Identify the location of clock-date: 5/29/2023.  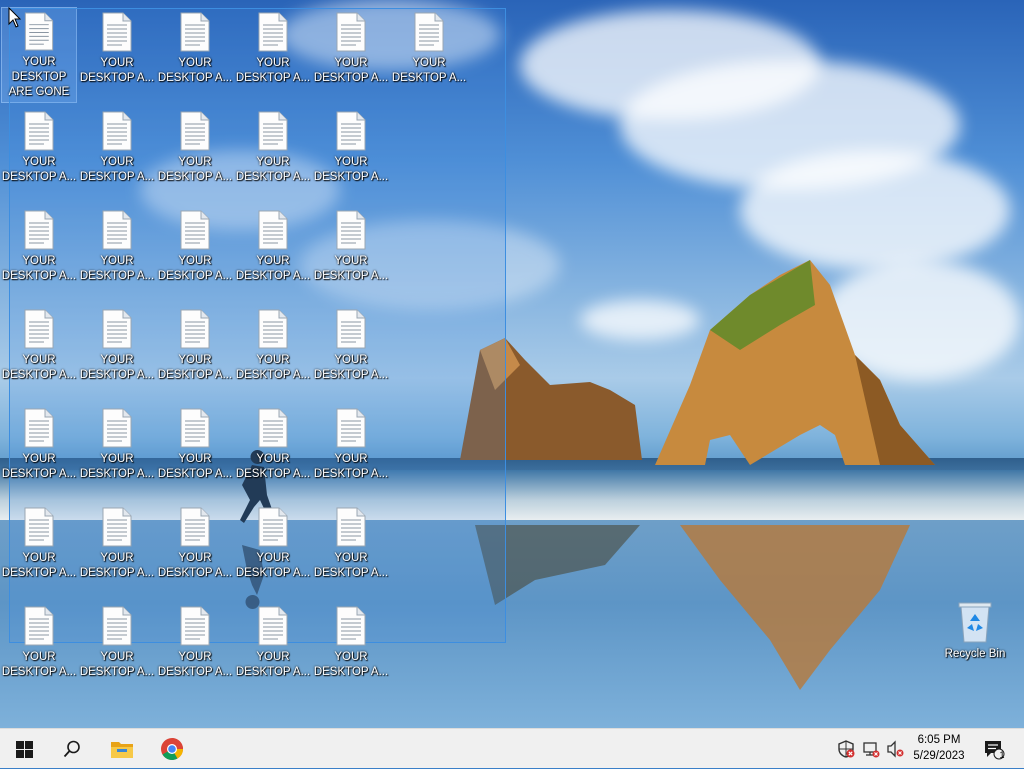
(939, 756).